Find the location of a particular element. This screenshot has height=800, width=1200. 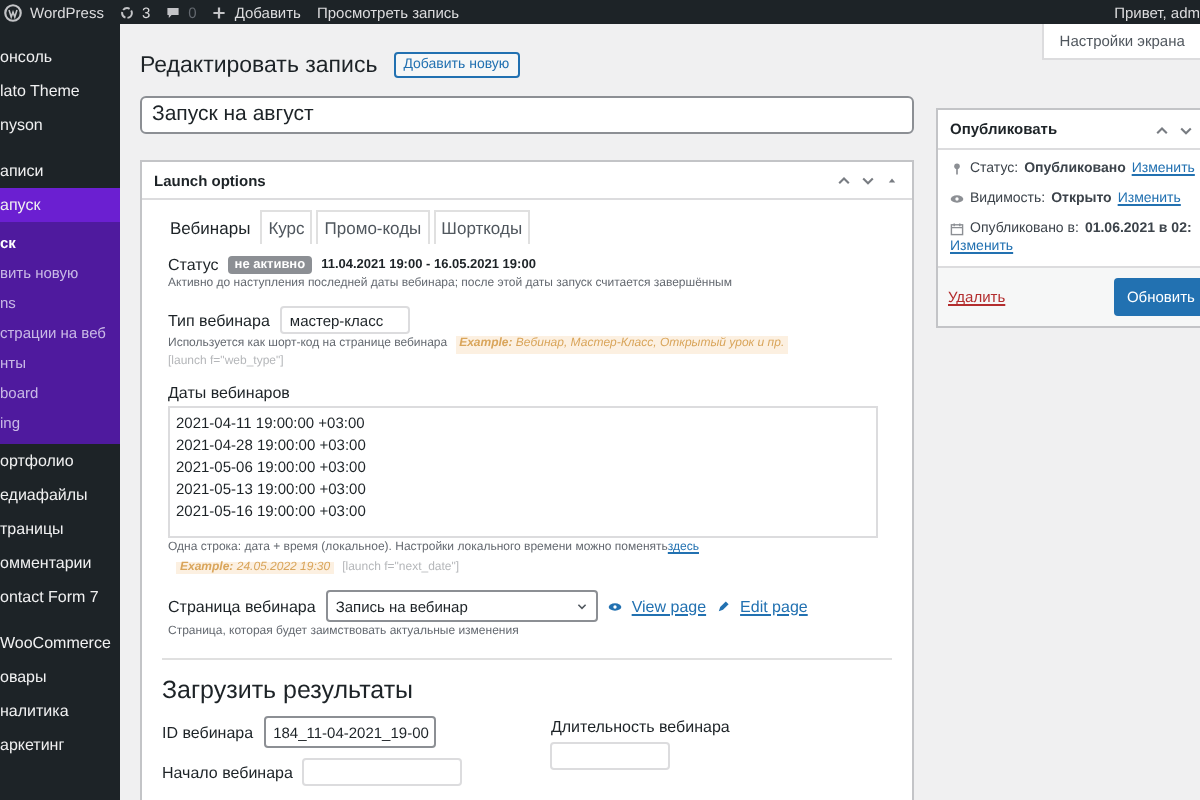

field-label: ID вебинара is located at coordinates (208, 732).